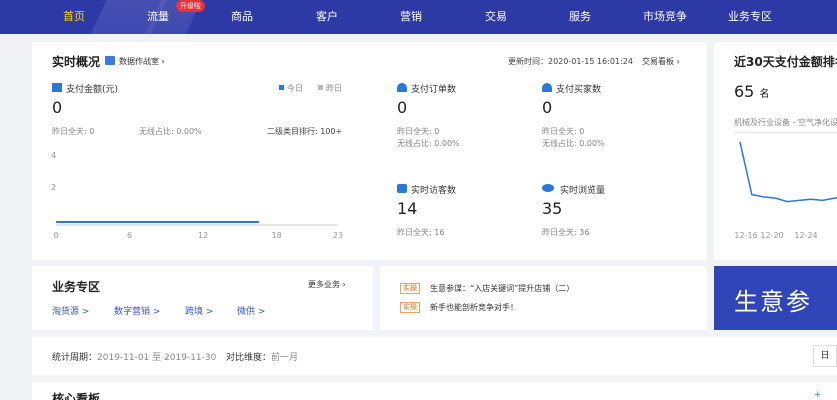 The width and height of the screenshot is (837, 400). Describe the element at coordinates (745, 235) in the screenshot. I see `rank-x-tick-label: 12-16` at that location.